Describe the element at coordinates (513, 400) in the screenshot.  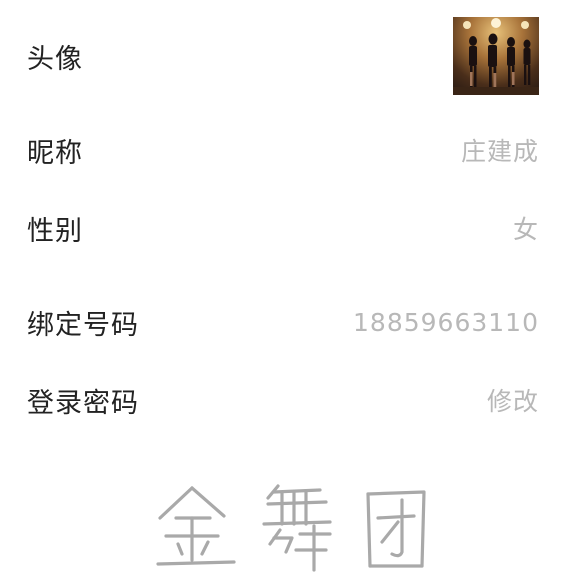
I see `change-password-link: 修改` at that location.